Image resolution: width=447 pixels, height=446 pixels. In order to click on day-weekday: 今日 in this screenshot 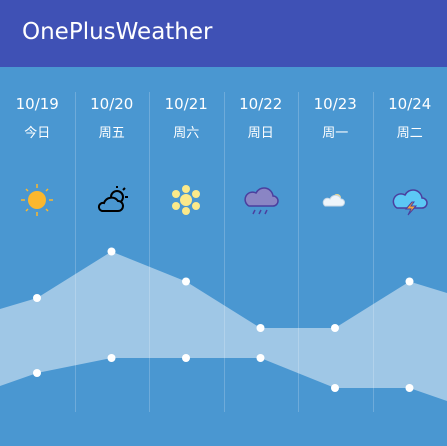, I will do `click(37, 133)`.